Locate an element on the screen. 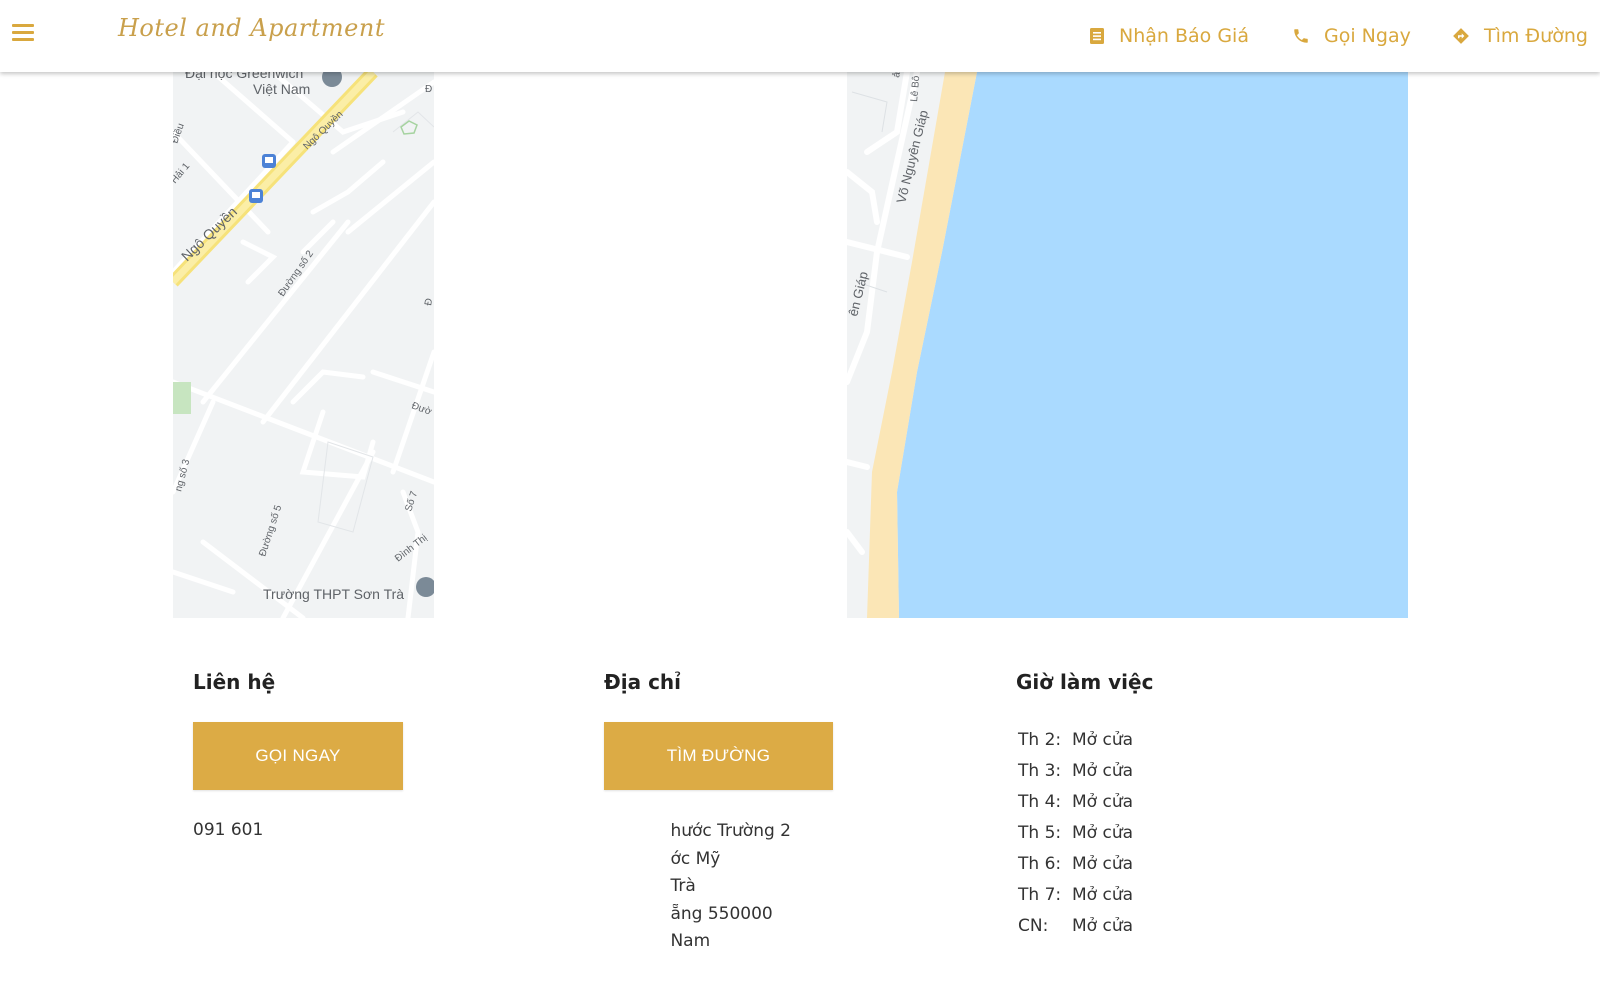  map-label-d-edge: Đ is located at coordinates (428, 89).